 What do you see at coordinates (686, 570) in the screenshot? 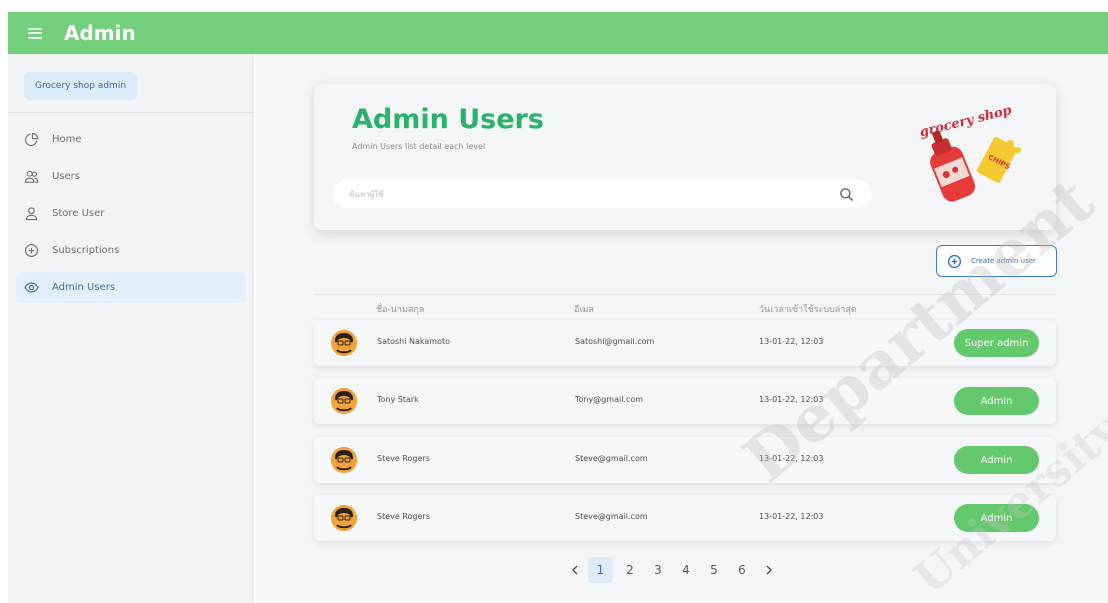
I see `page-4-button: 4` at bounding box center [686, 570].